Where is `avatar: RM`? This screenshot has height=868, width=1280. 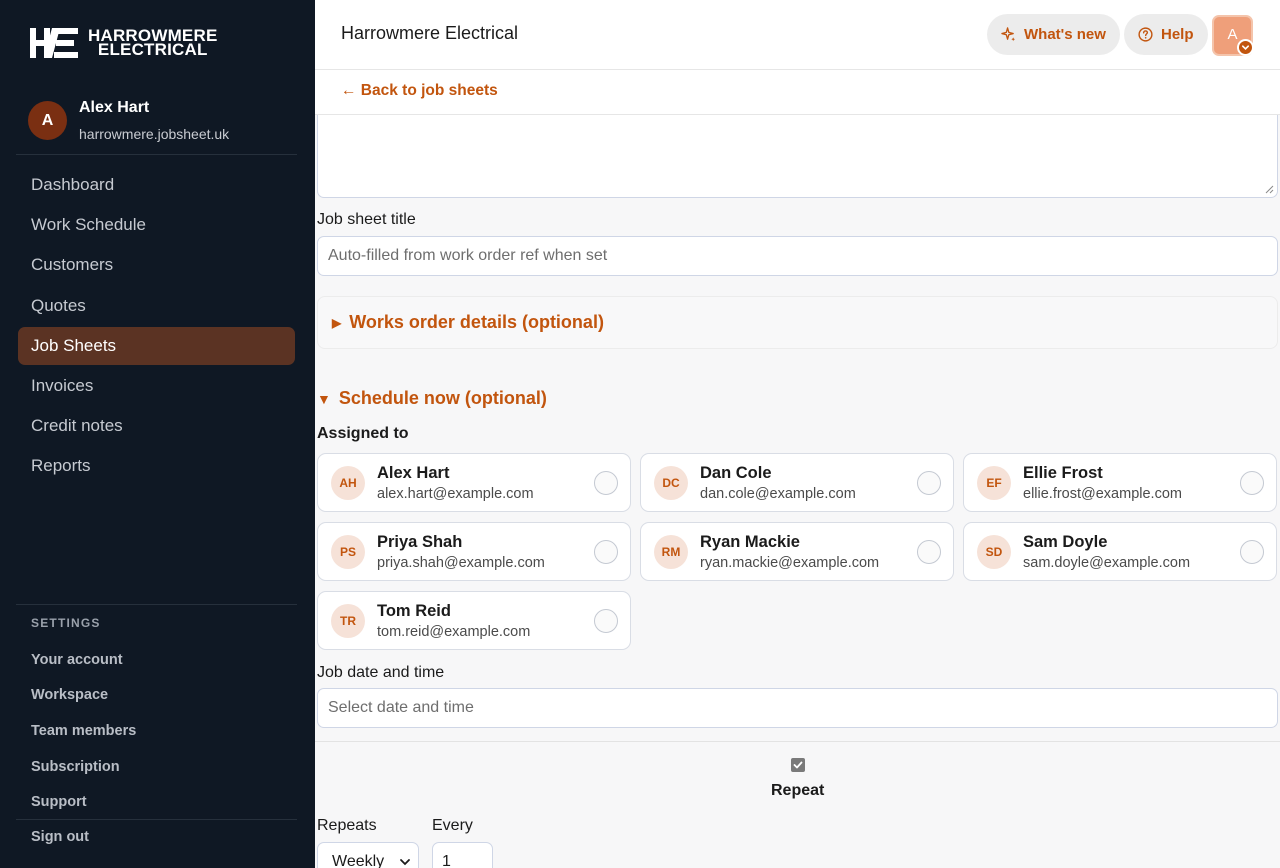 avatar: RM is located at coordinates (671, 552).